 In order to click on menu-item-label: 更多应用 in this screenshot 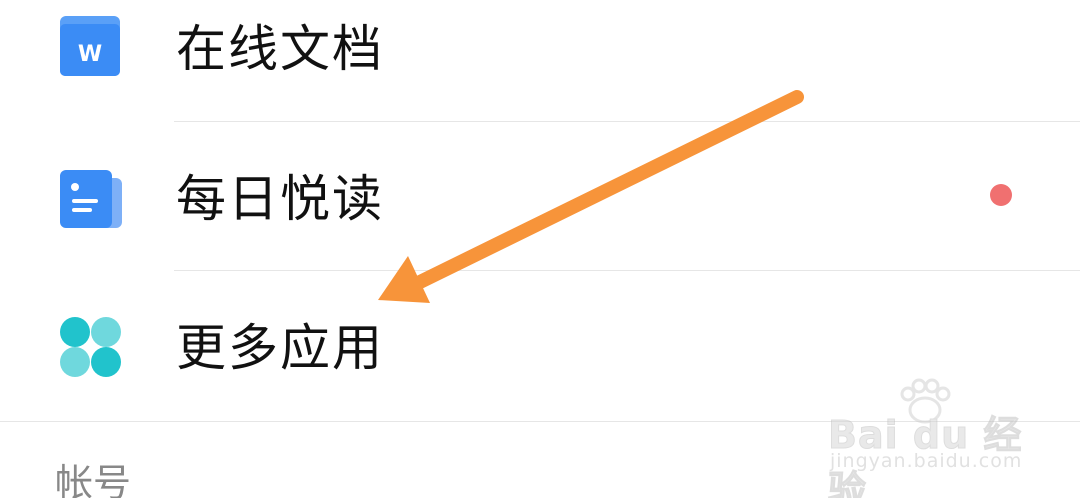, I will do `click(280, 348)`.